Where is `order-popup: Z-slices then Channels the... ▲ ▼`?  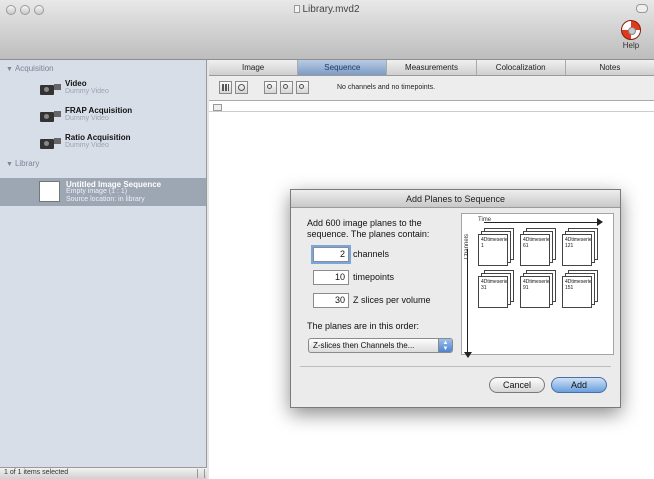 order-popup: Z-slices then Channels the... ▲ ▼ is located at coordinates (380, 345).